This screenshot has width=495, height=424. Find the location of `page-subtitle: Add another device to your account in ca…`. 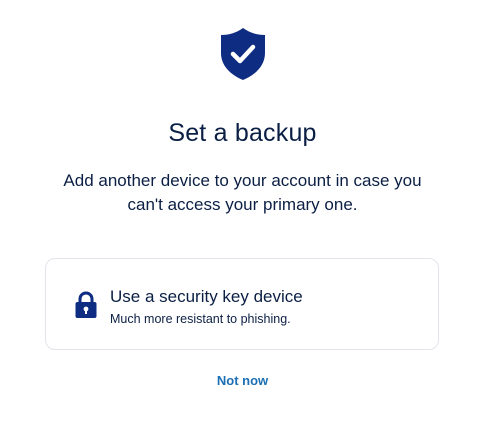

page-subtitle: Add another device to your account in ca… is located at coordinates (242, 192).